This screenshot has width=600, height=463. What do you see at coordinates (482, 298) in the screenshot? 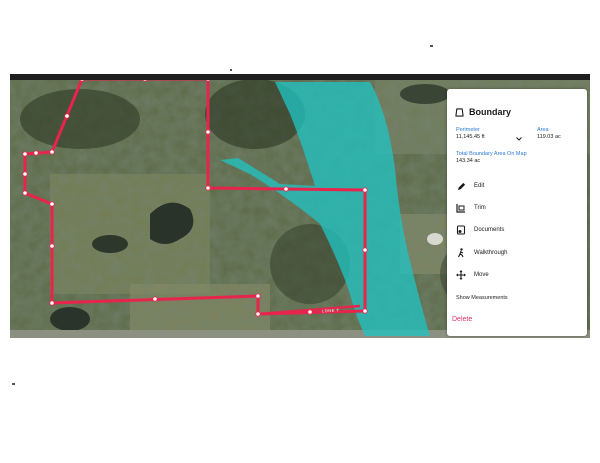
I see `show-measurements-toggle: Show Measurements` at bounding box center [482, 298].